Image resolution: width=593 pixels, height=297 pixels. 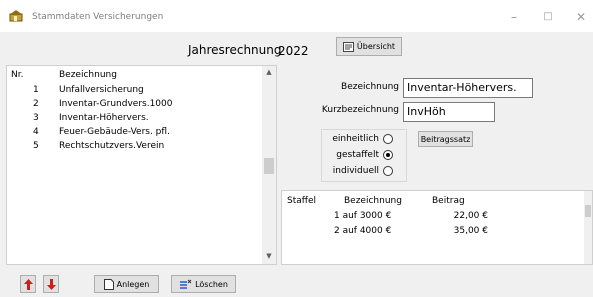 What do you see at coordinates (588, 211) in the screenshot?
I see `staffel-scroll-thumb` at bounding box center [588, 211].